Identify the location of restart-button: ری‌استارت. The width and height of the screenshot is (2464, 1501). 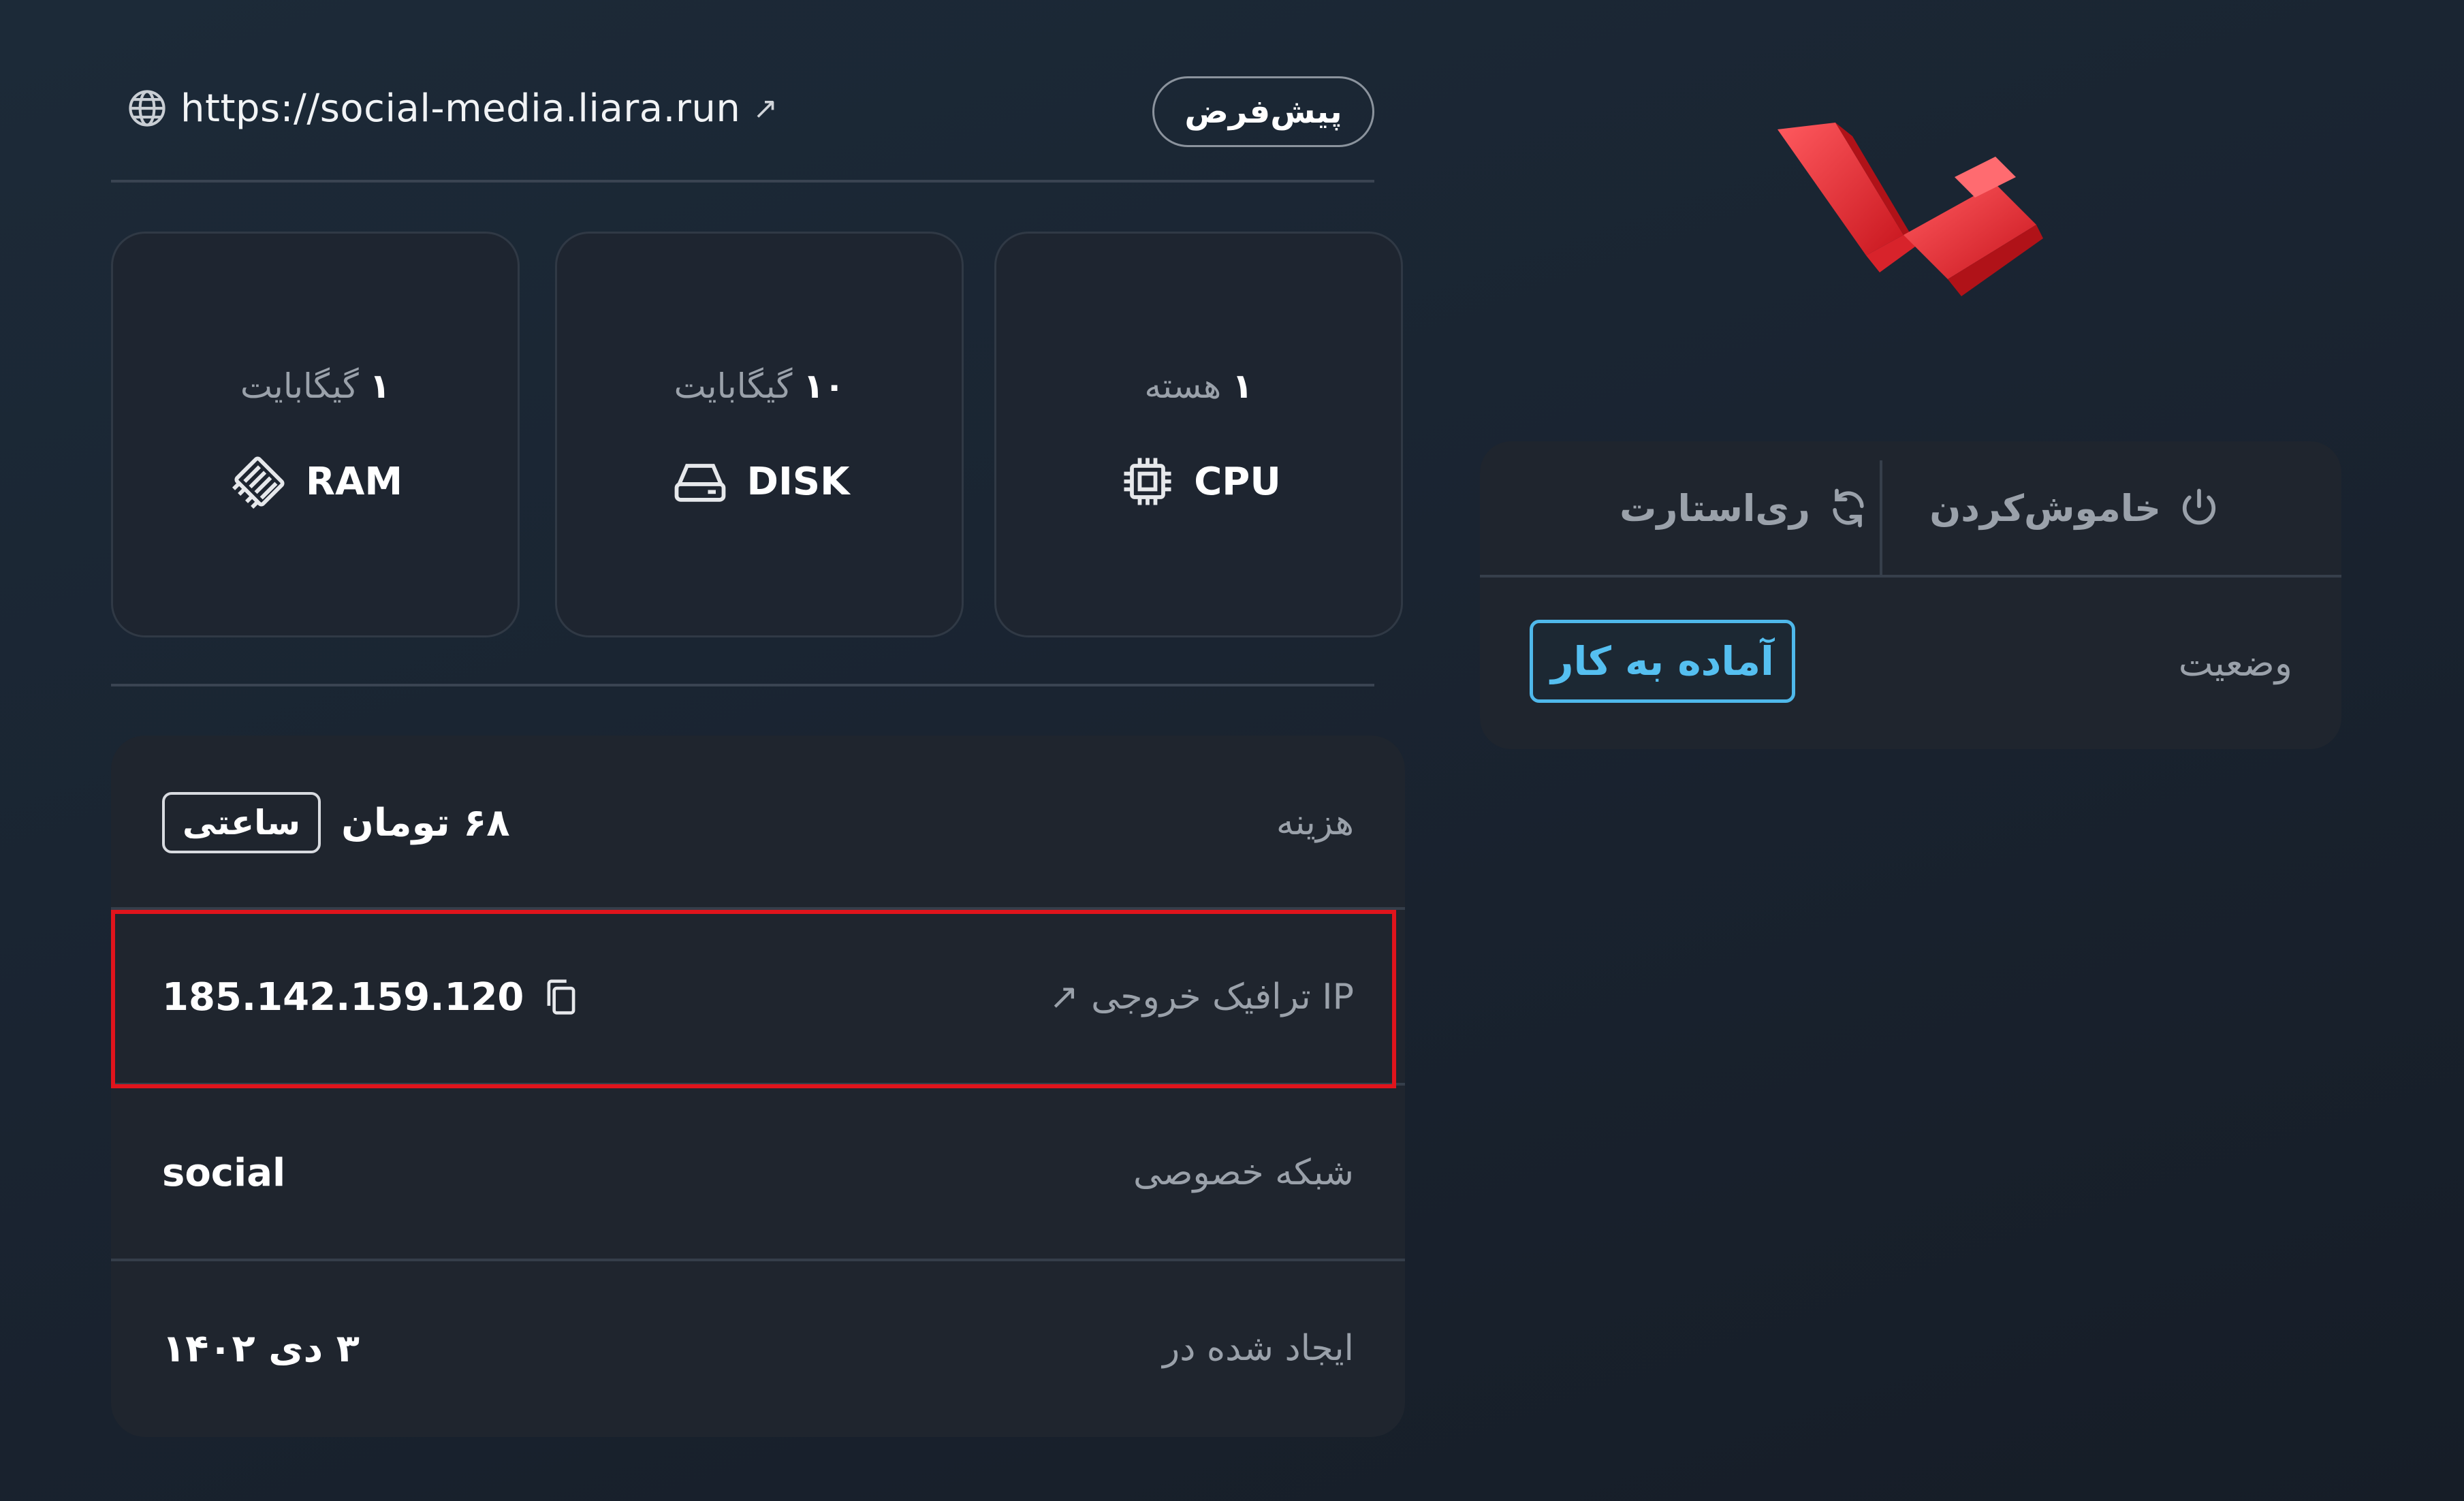
(1745, 508).